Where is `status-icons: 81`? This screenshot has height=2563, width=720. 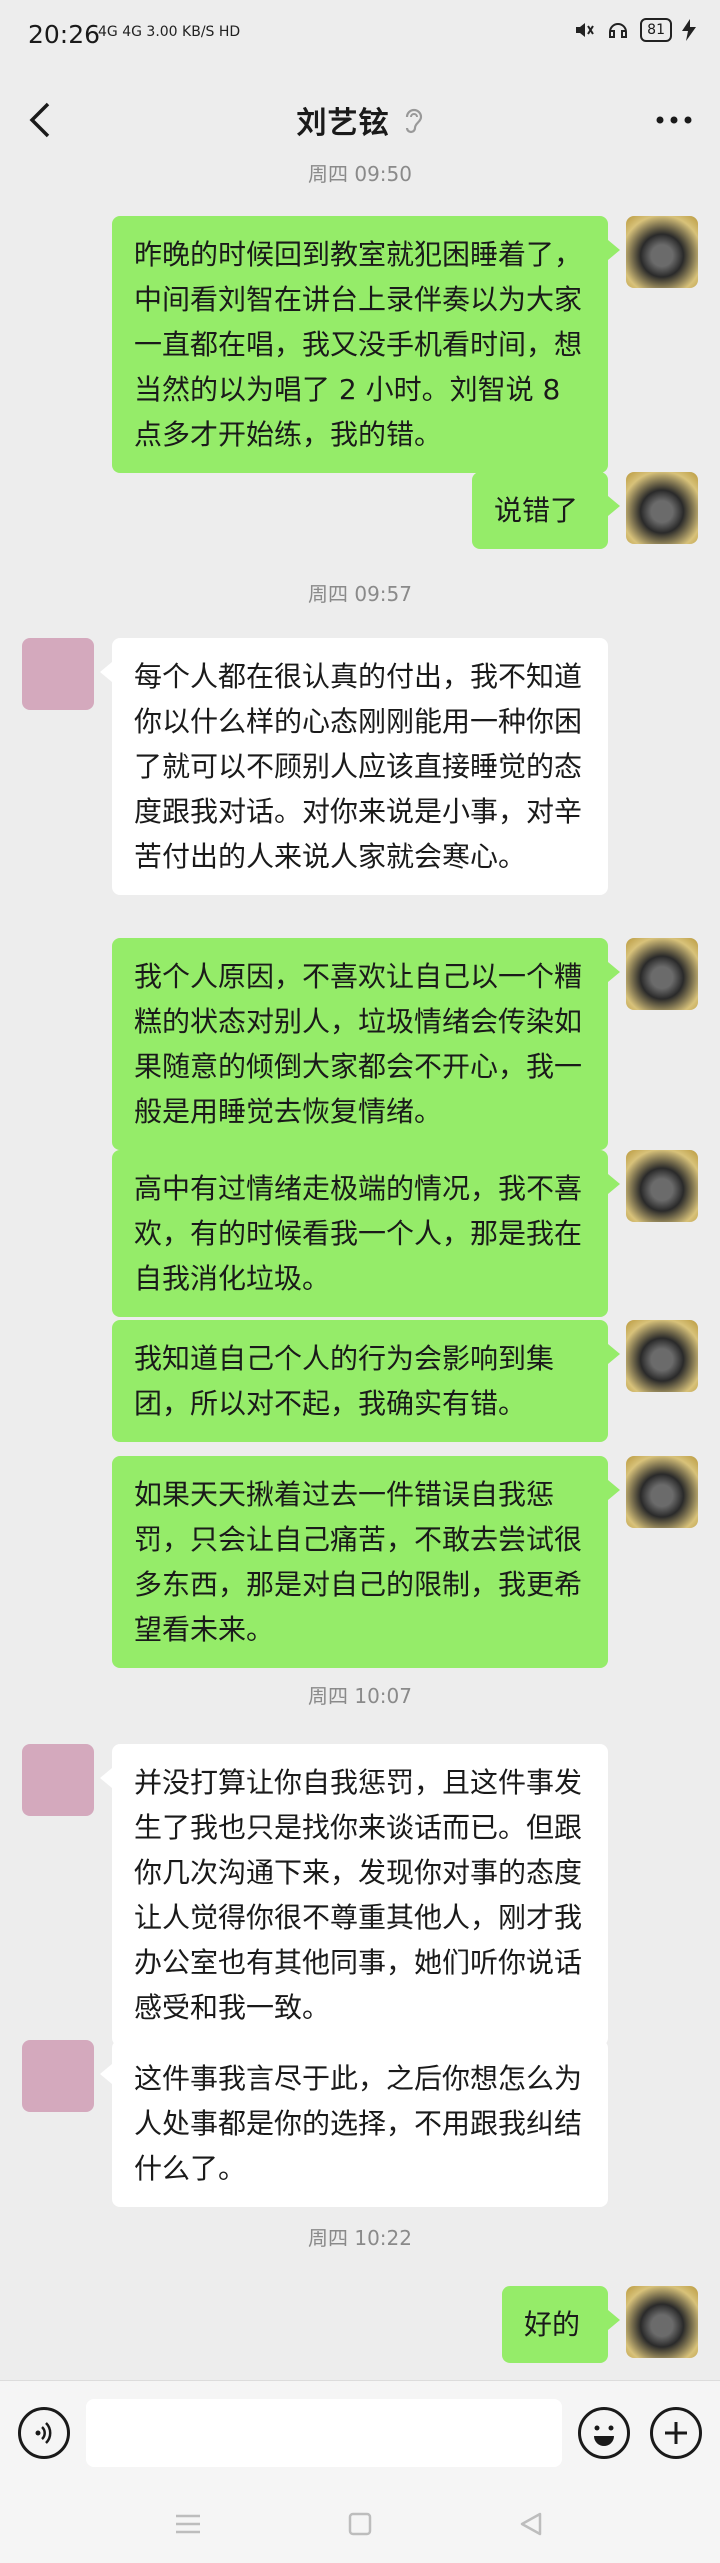 status-icons: 81 is located at coordinates (634, 30).